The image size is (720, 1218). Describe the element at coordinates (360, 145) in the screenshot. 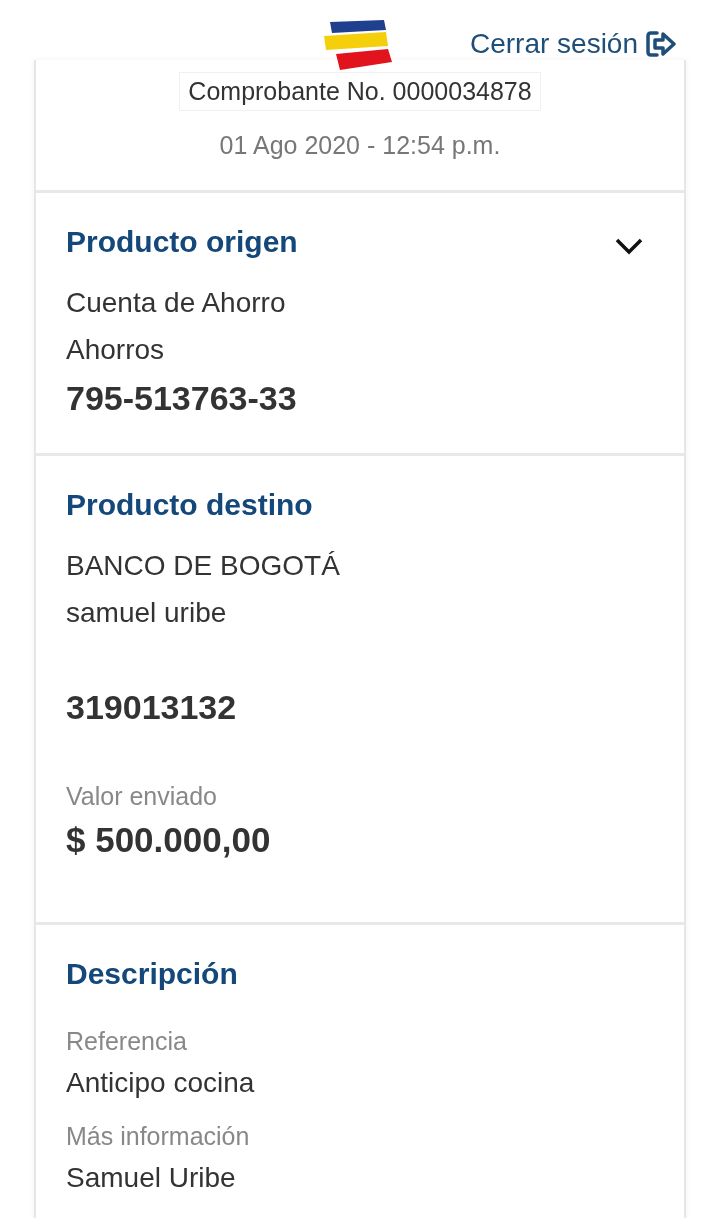

I see `receipt-date: 01 Ago 2020 - 12:54 p.m.` at that location.